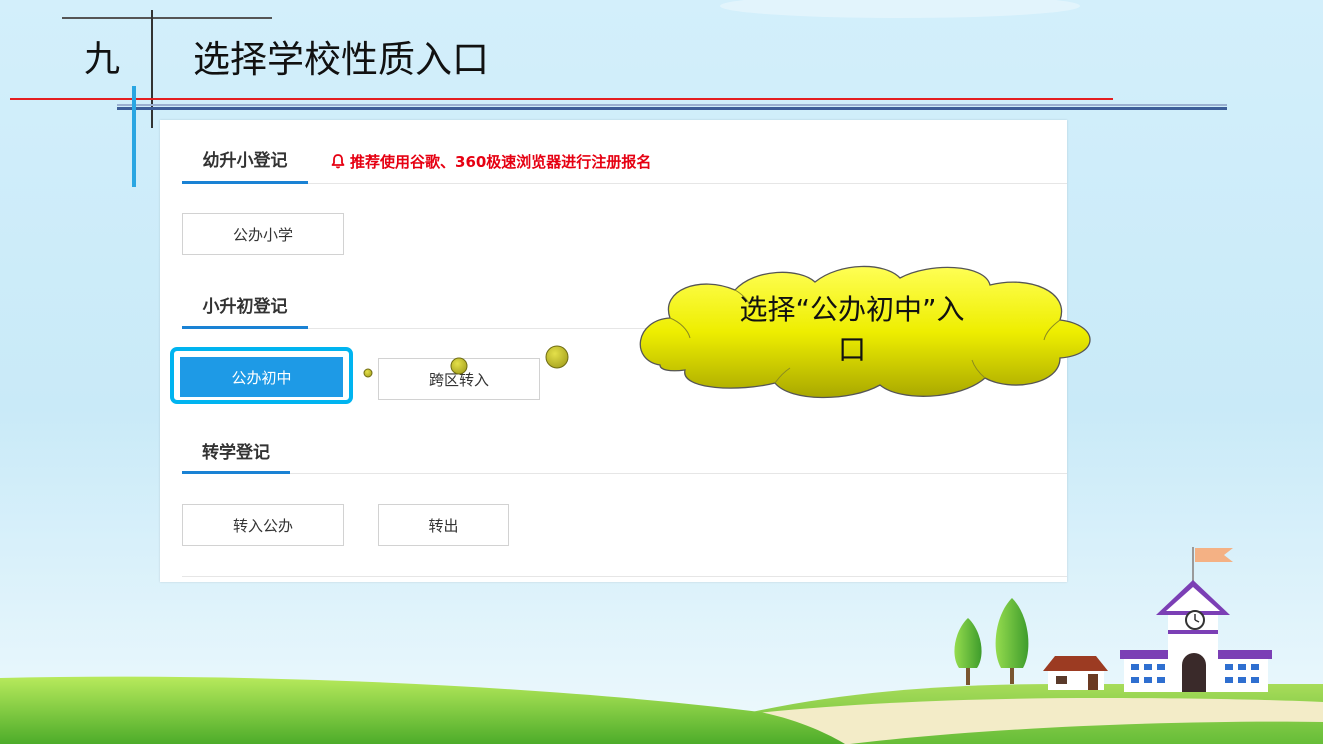 This screenshot has width=1323, height=744. I want to click on callout-text: 选择“公办初中”入 口, so click(852, 330).